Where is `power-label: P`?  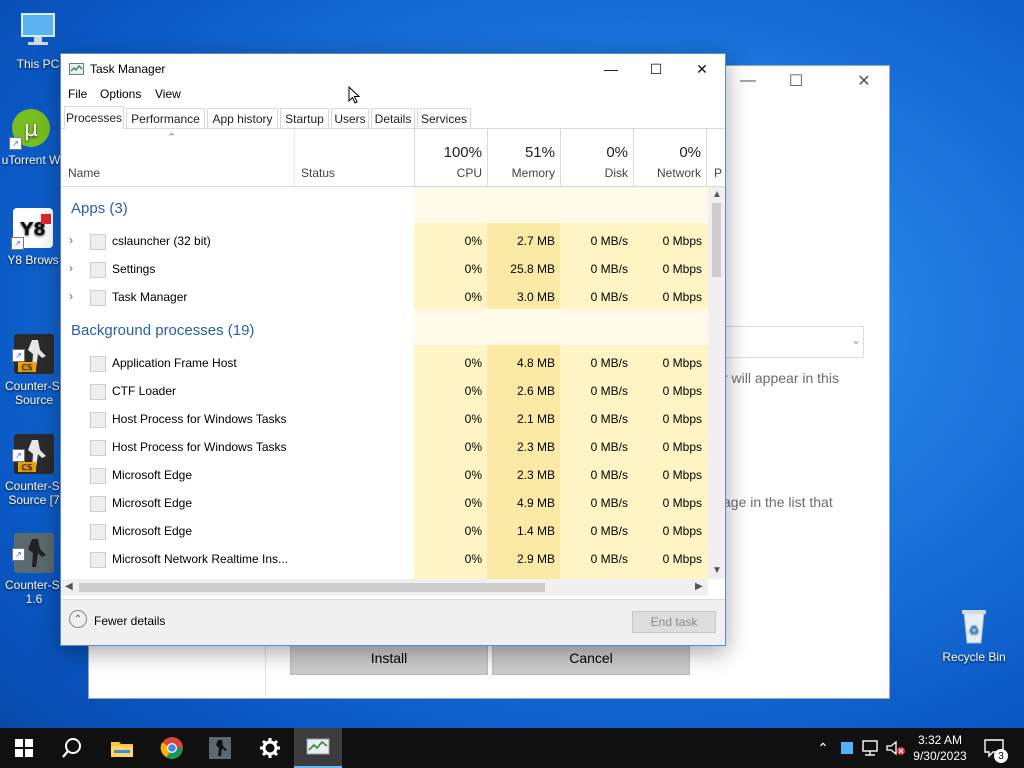 power-label: P is located at coordinates (718, 173).